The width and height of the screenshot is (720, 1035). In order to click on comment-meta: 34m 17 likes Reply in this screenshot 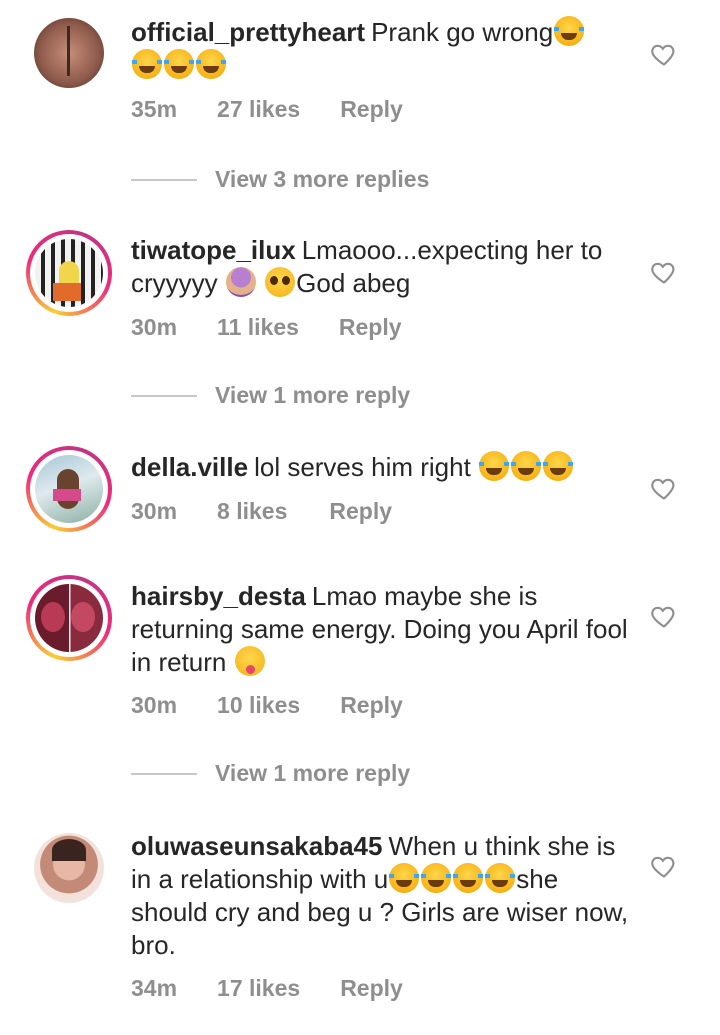, I will do `click(267, 988)`.